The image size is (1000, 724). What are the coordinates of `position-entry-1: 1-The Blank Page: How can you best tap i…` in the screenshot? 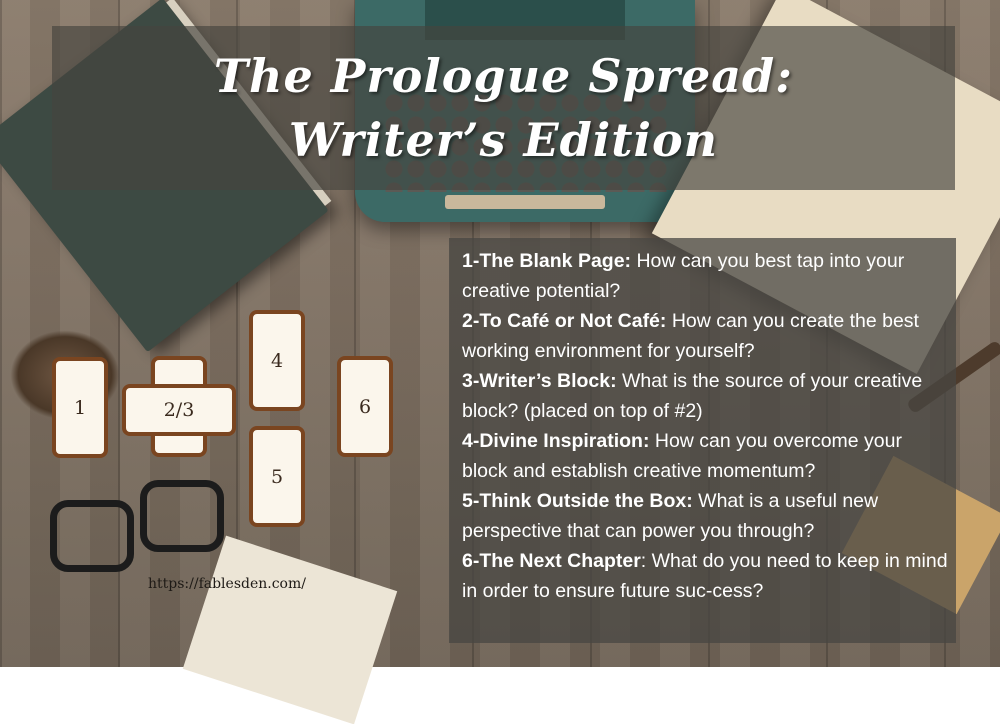 It's located at (706, 276).